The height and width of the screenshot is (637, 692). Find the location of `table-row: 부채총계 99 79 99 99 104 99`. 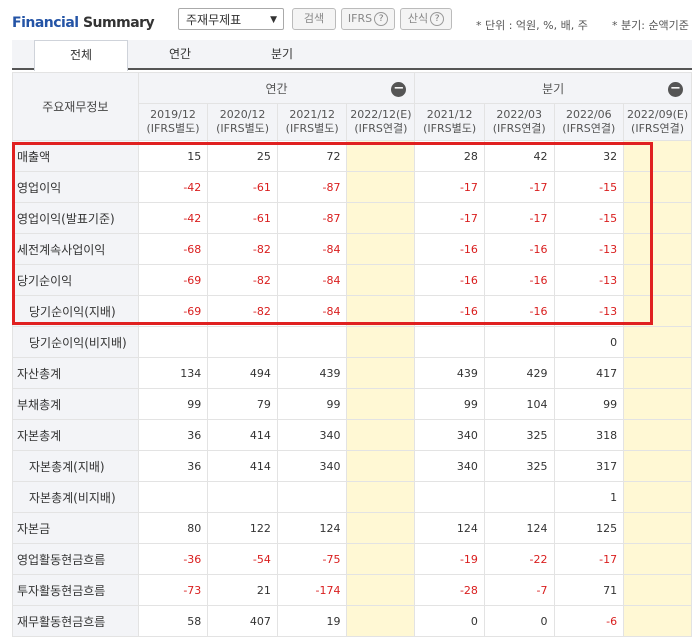

table-row: 부채총계 99 79 99 99 104 99 is located at coordinates (352, 404).